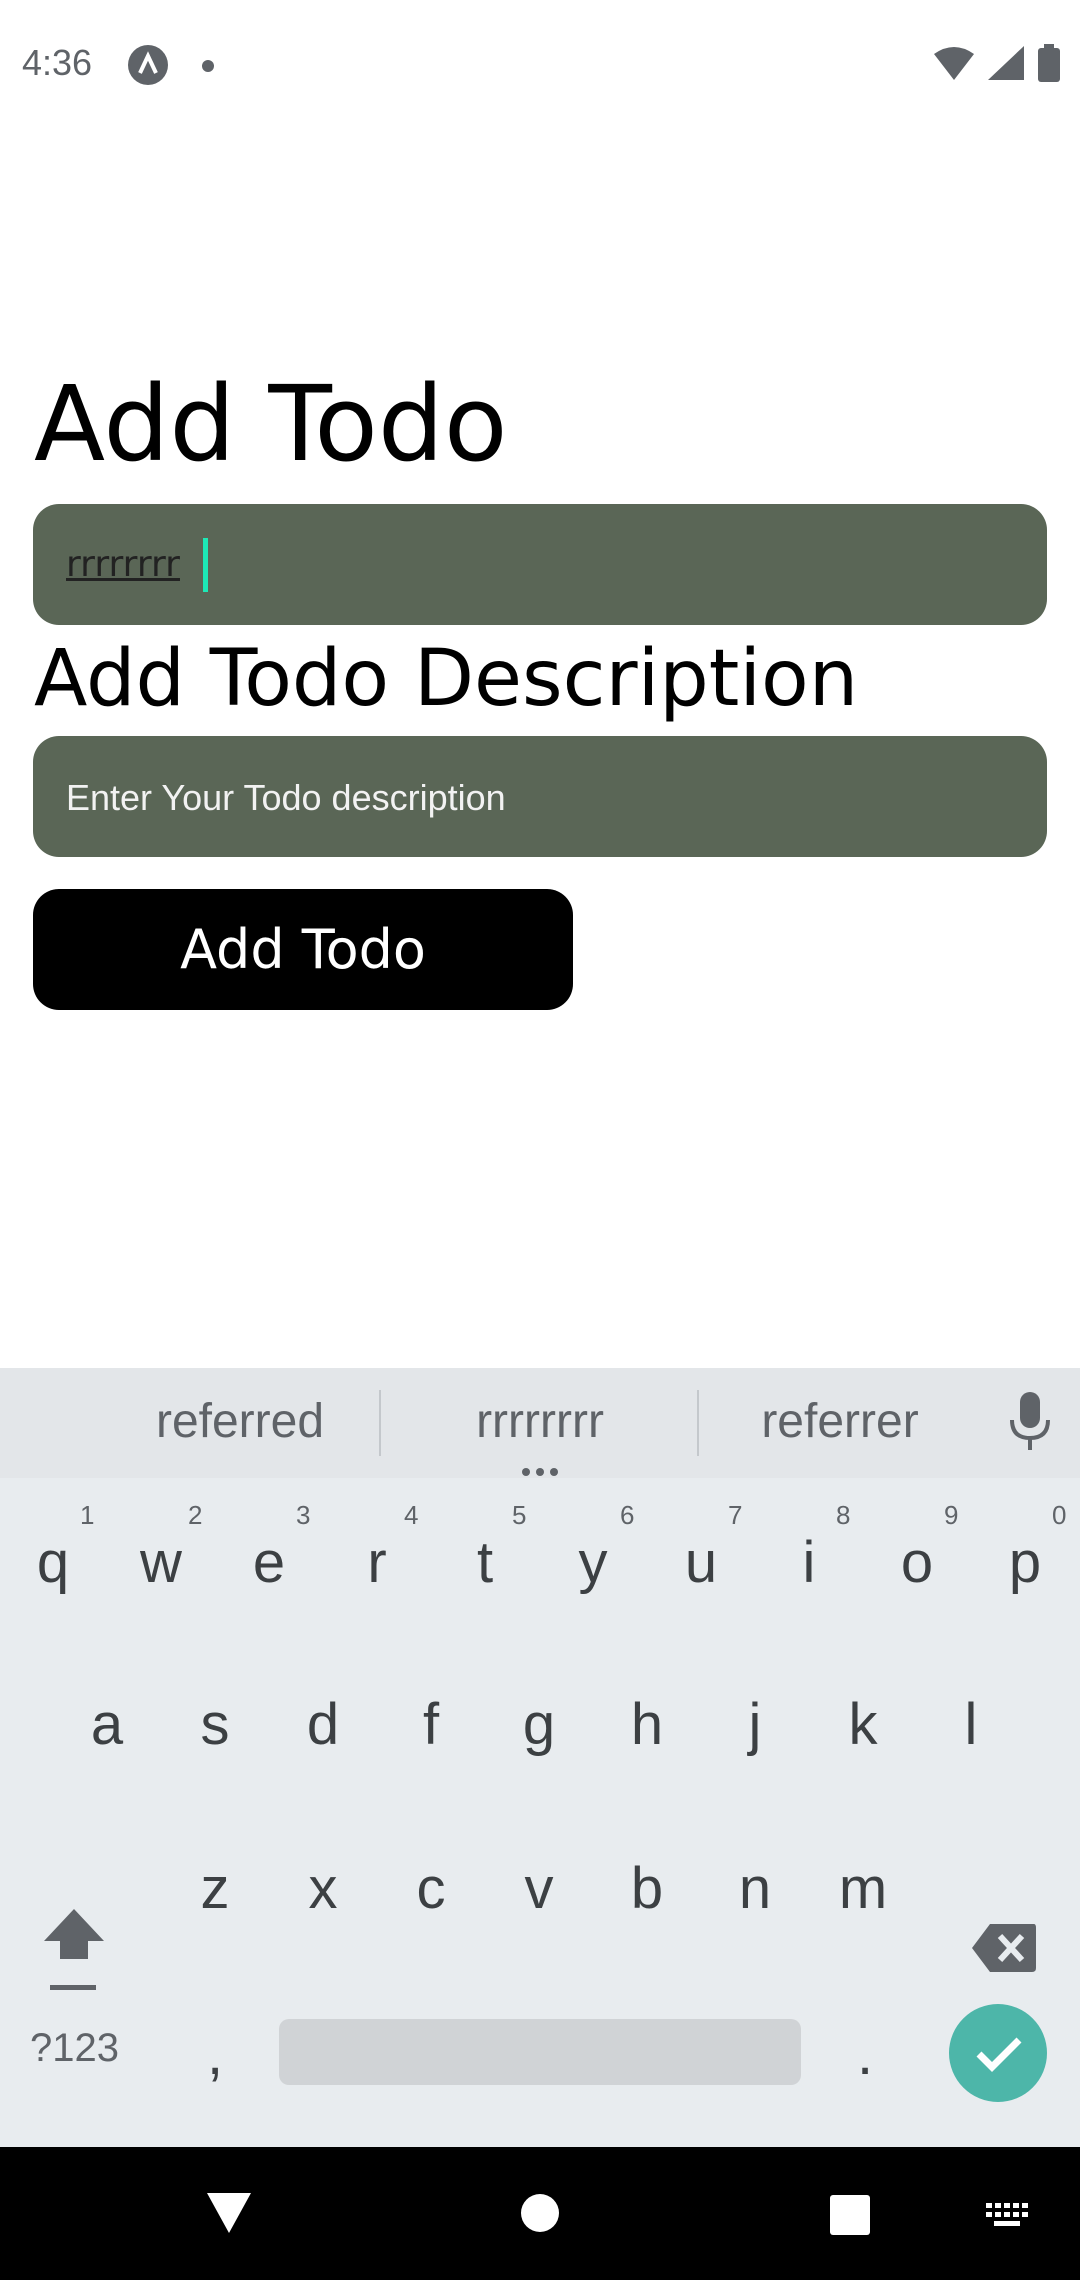 The image size is (1080, 2280). Describe the element at coordinates (1030, 1424) in the screenshot. I see `microphone-icon` at that location.